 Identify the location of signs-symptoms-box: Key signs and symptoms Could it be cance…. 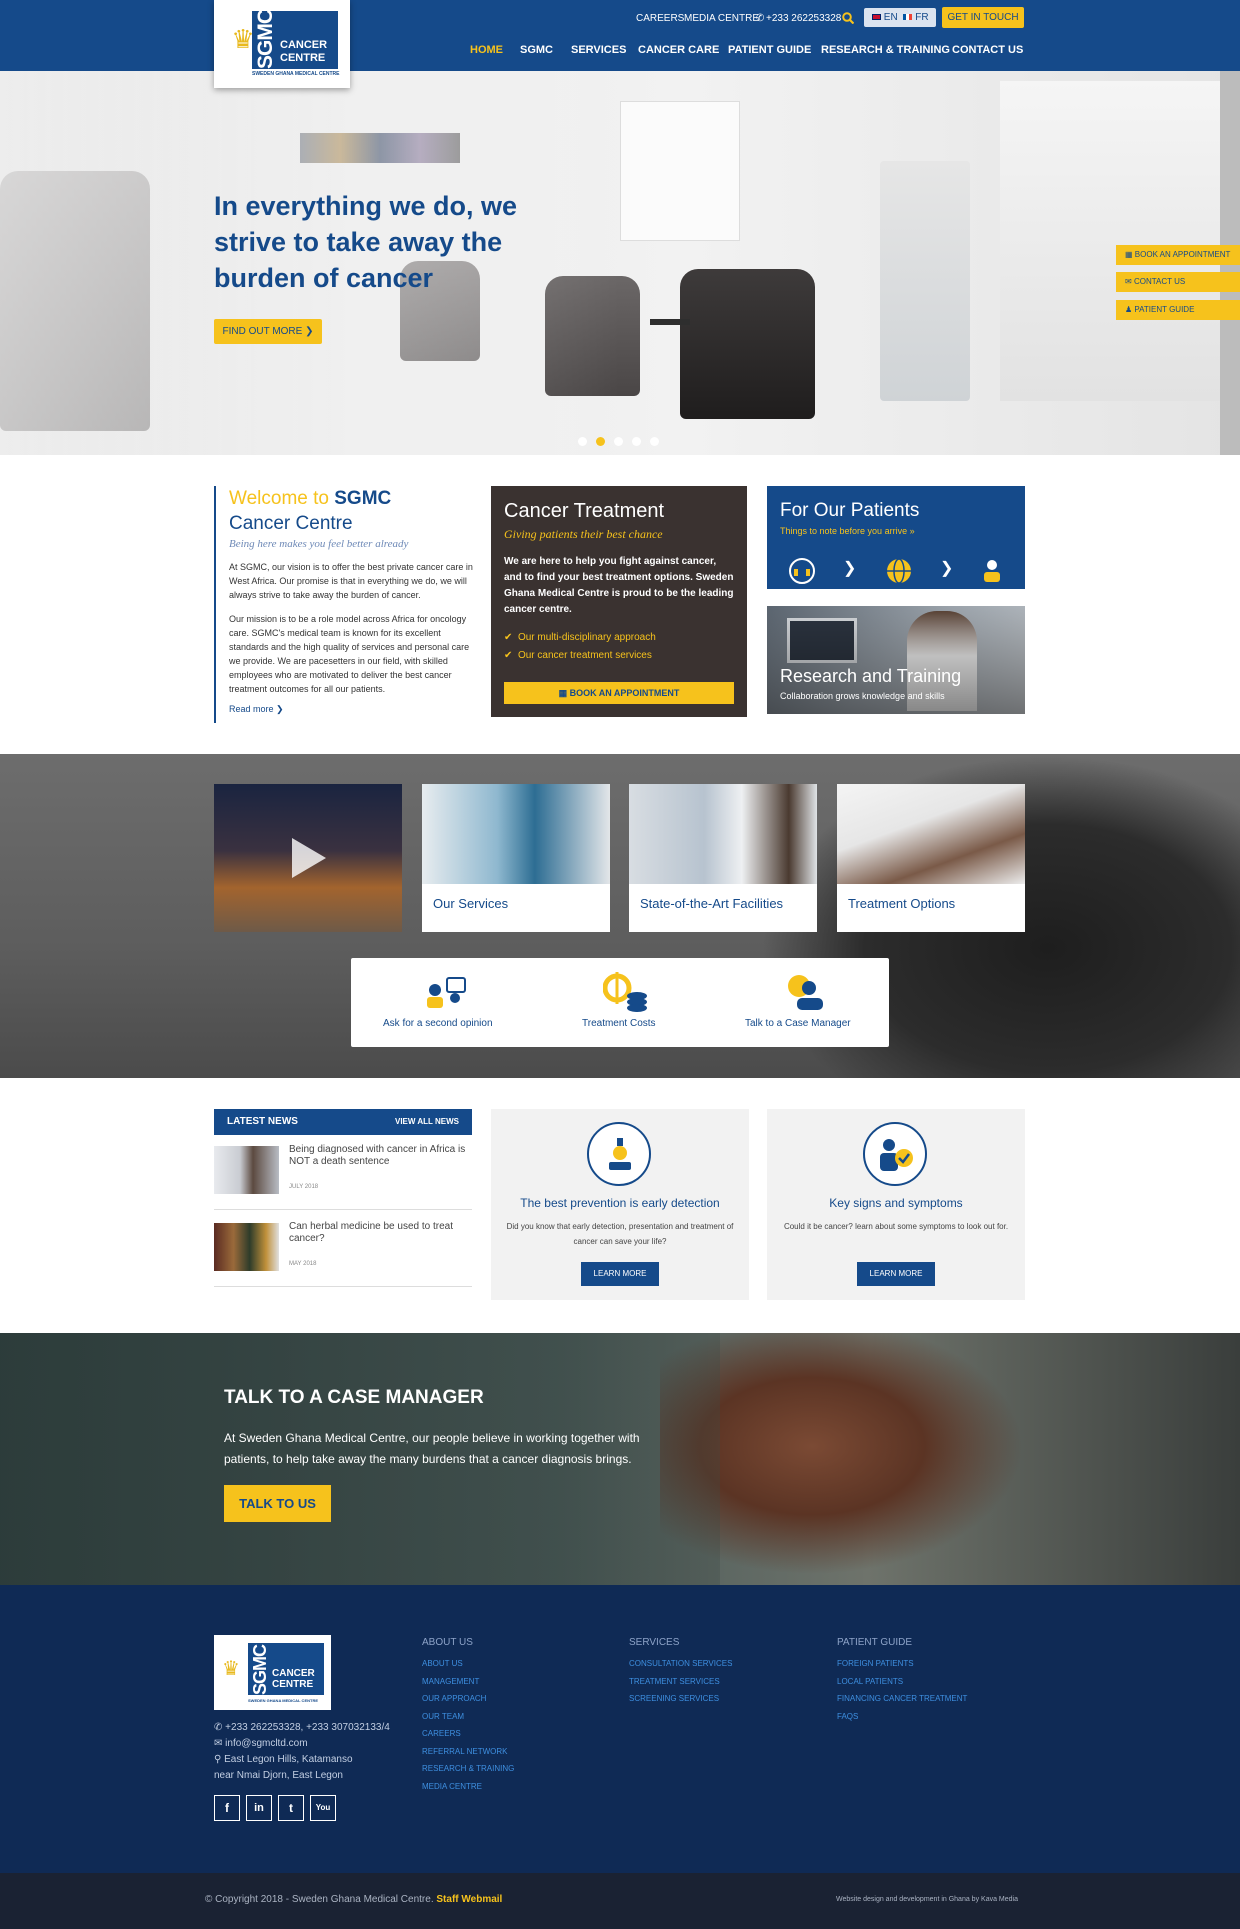
(896, 1204).